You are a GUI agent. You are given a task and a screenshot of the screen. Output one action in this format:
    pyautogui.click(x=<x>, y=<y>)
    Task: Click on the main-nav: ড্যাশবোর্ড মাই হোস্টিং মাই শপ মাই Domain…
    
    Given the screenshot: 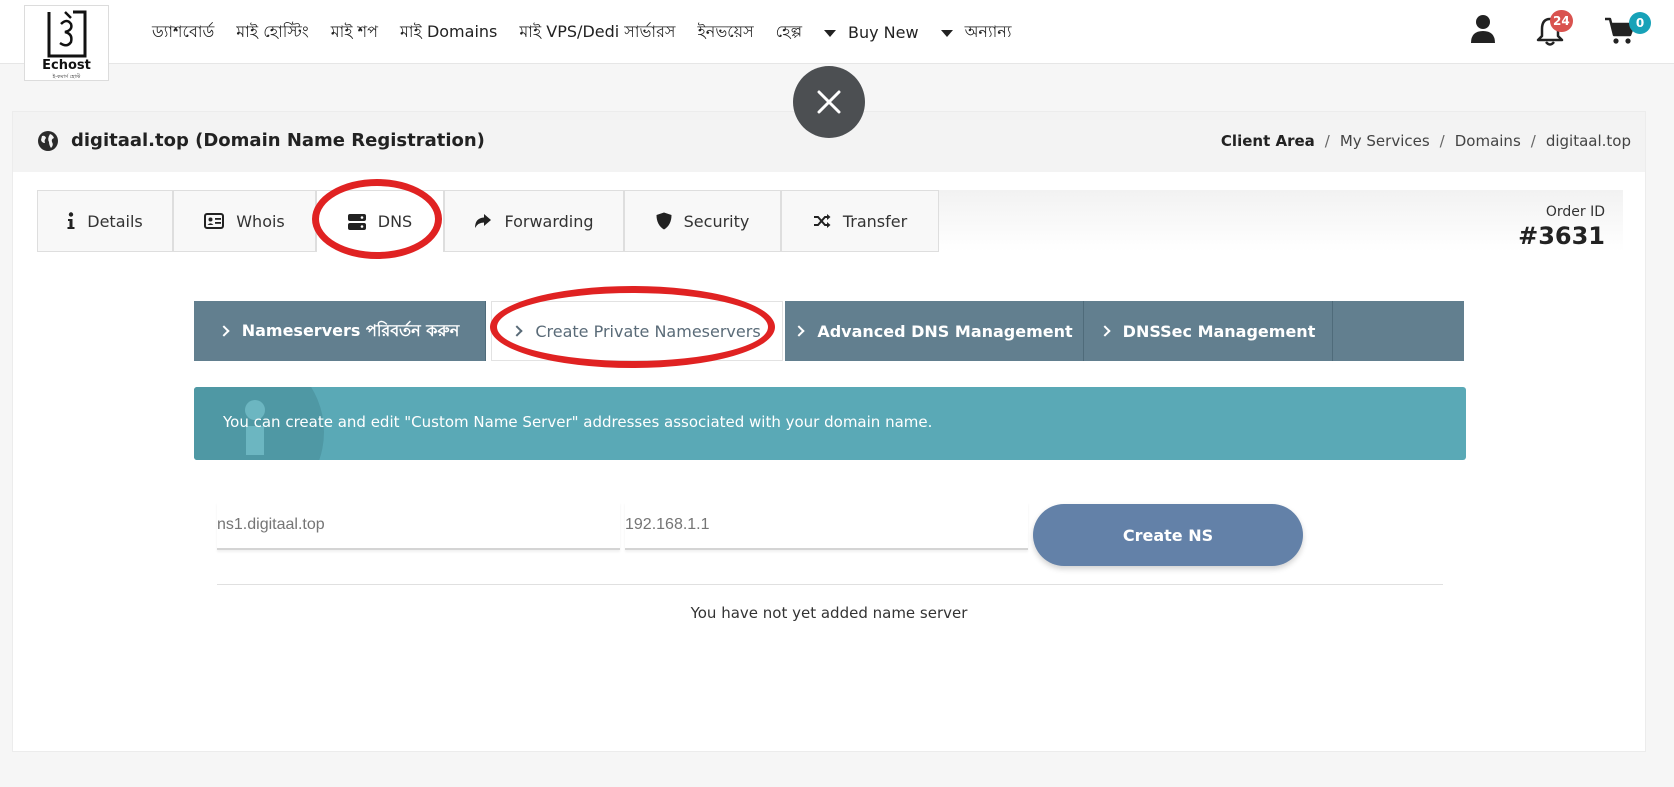 What is the action you would take?
    pyautogui.click(x=592, y=32)
    